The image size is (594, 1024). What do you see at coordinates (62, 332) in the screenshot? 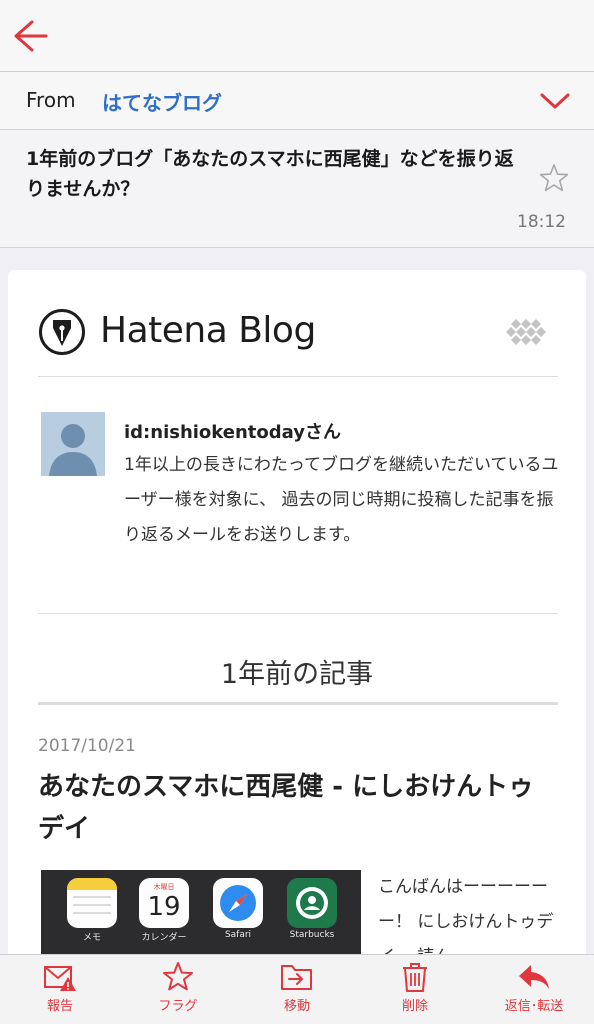
I see `hatena-pen-icon` at bounding box center [62, 332].